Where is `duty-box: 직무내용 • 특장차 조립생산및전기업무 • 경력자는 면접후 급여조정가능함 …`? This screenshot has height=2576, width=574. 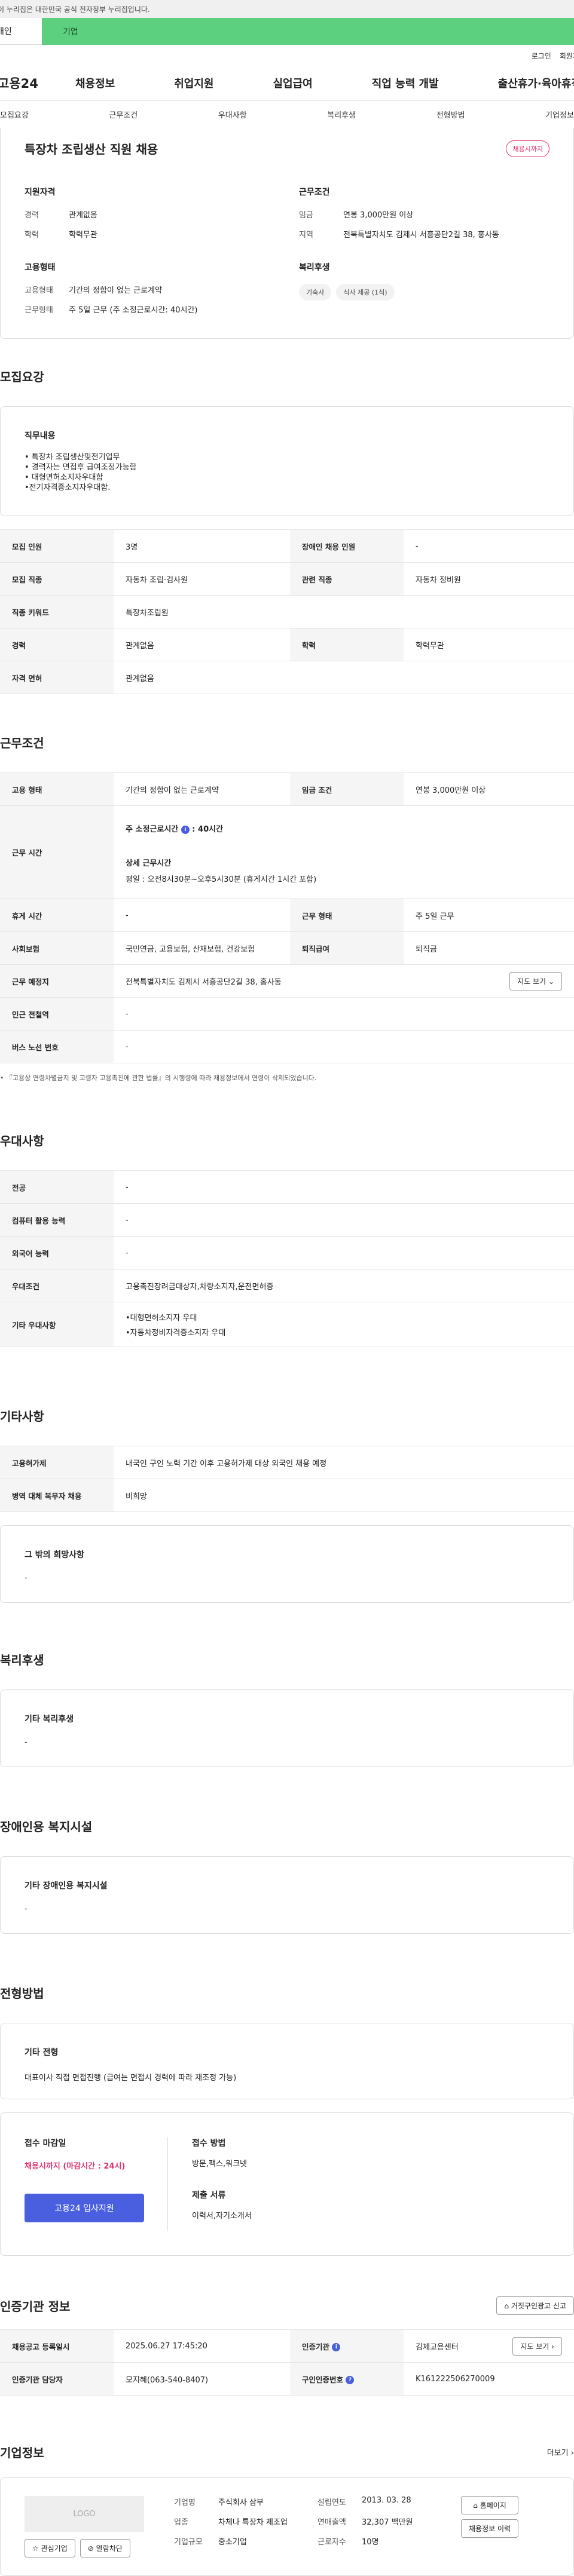
duty-box: 직무내용 • 특장차 조립생산및전기업무 • 경력자는 면접후 급여조정가능함 … is located at coordinates (287, 461).